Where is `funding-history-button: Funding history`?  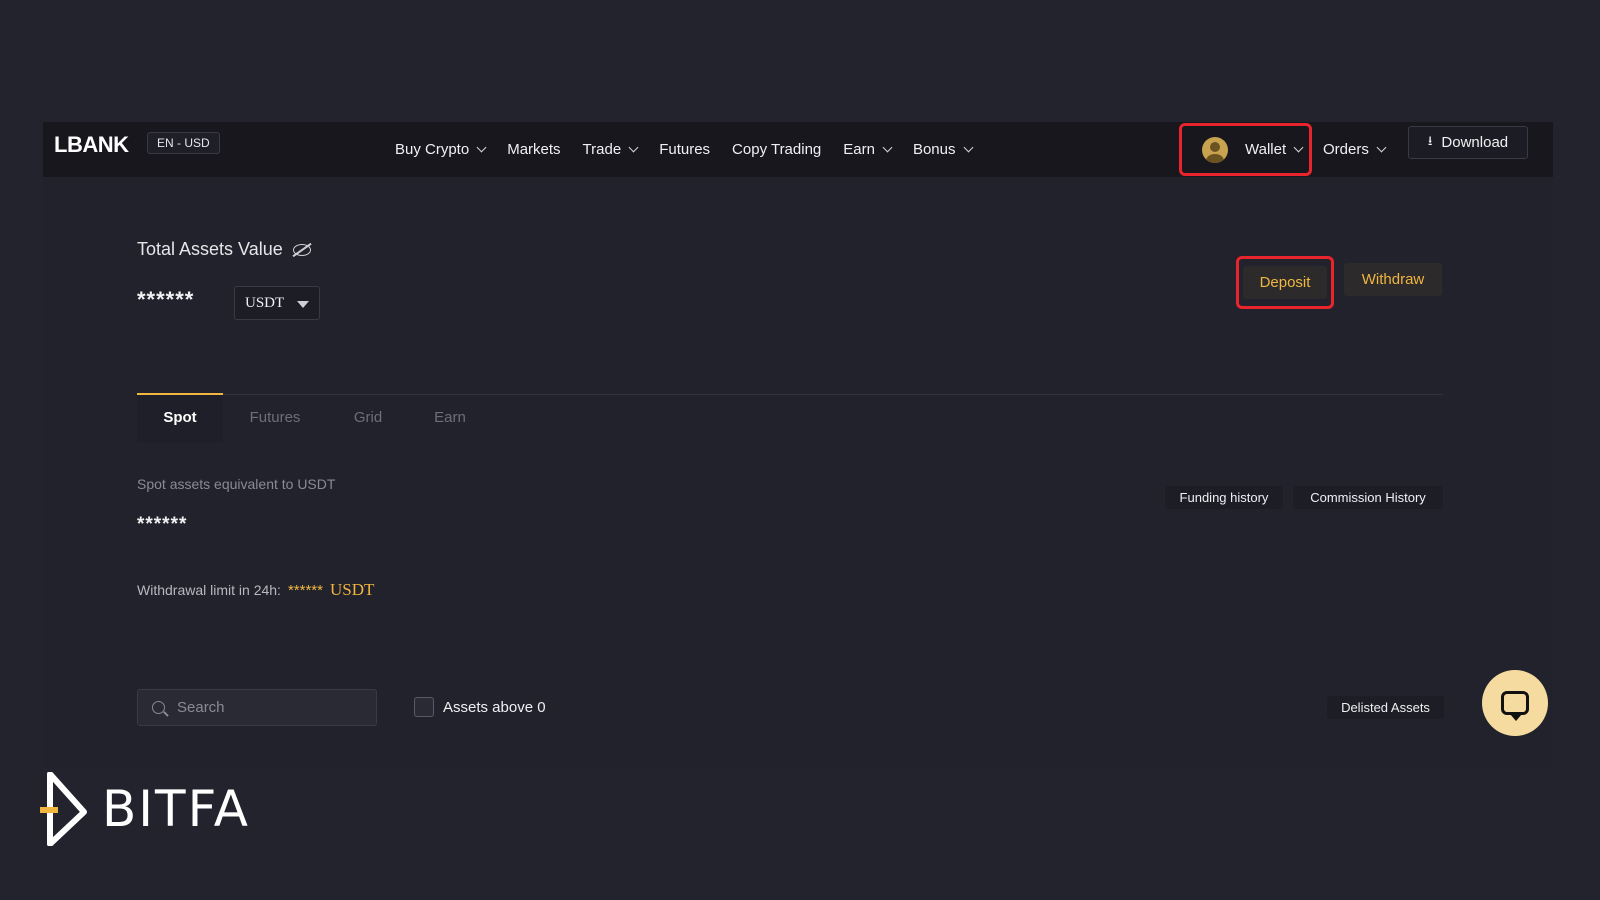
funding-history-button: Funding history is located at coordinates (1224, 497).